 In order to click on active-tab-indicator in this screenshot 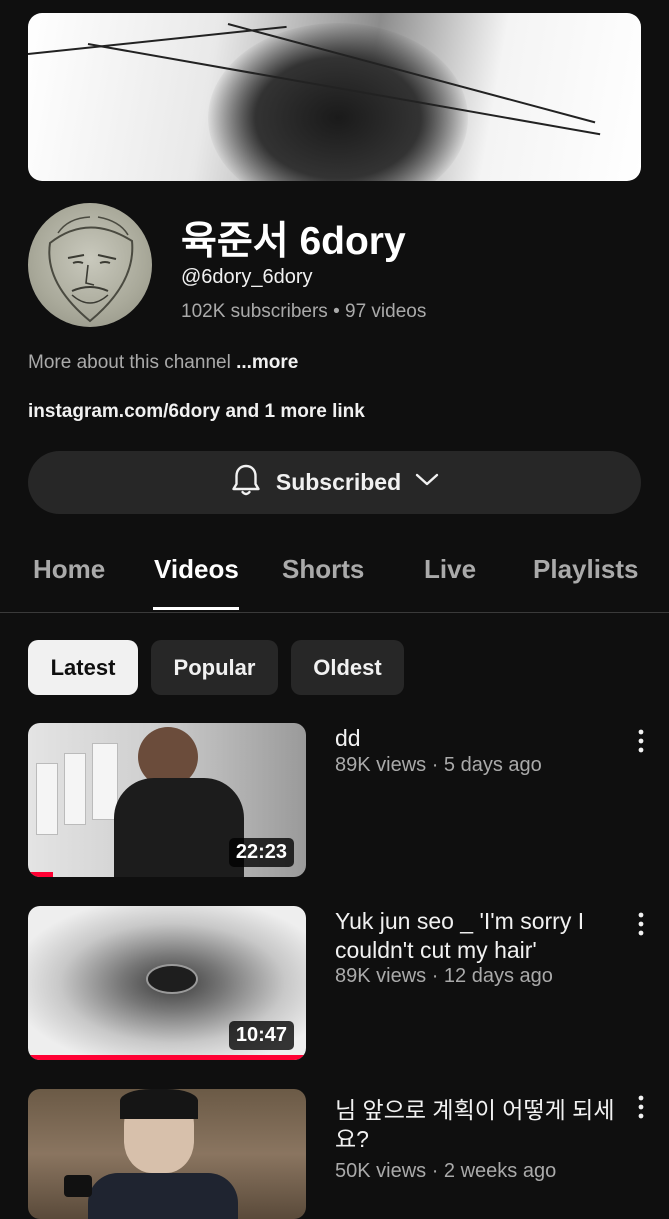, I will do `click(196, 608)`.